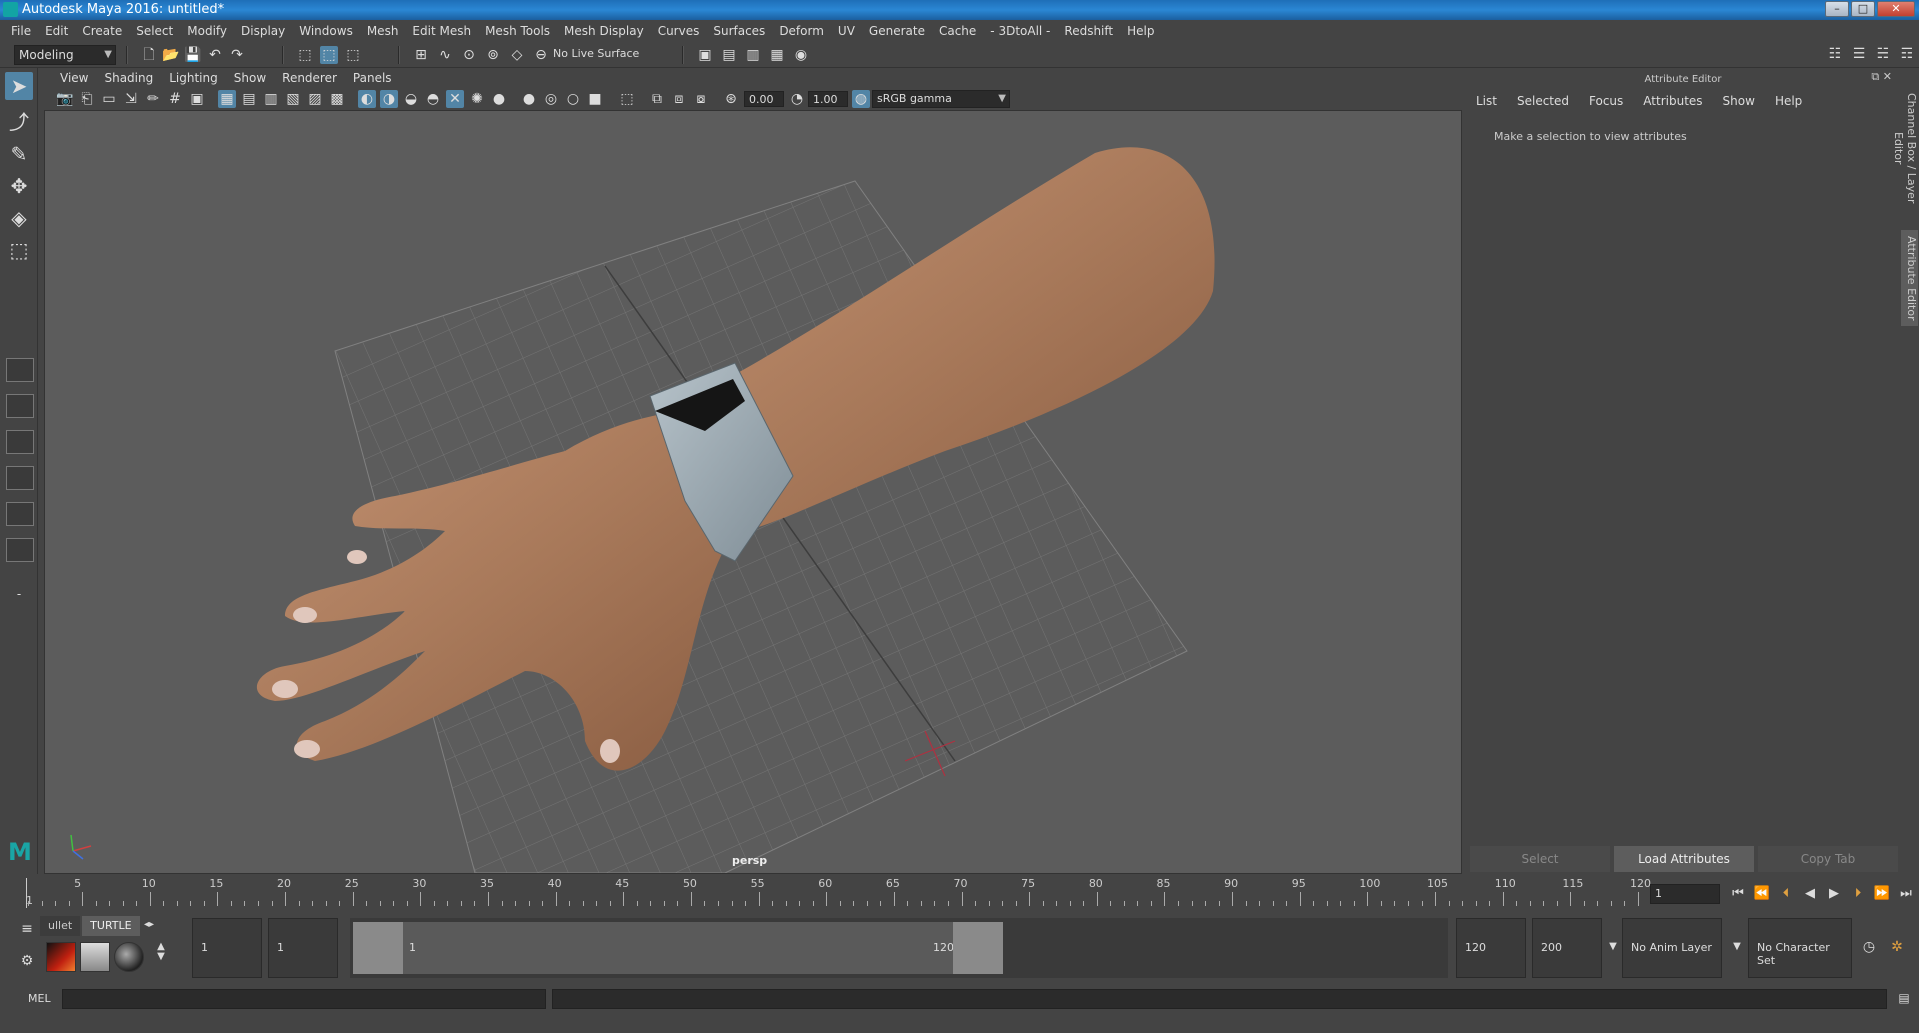  What do you see at coordinates (753, 55) in the screenshot?
I see `ipr-render-icon: ▥` at bounding box center [753, 55].